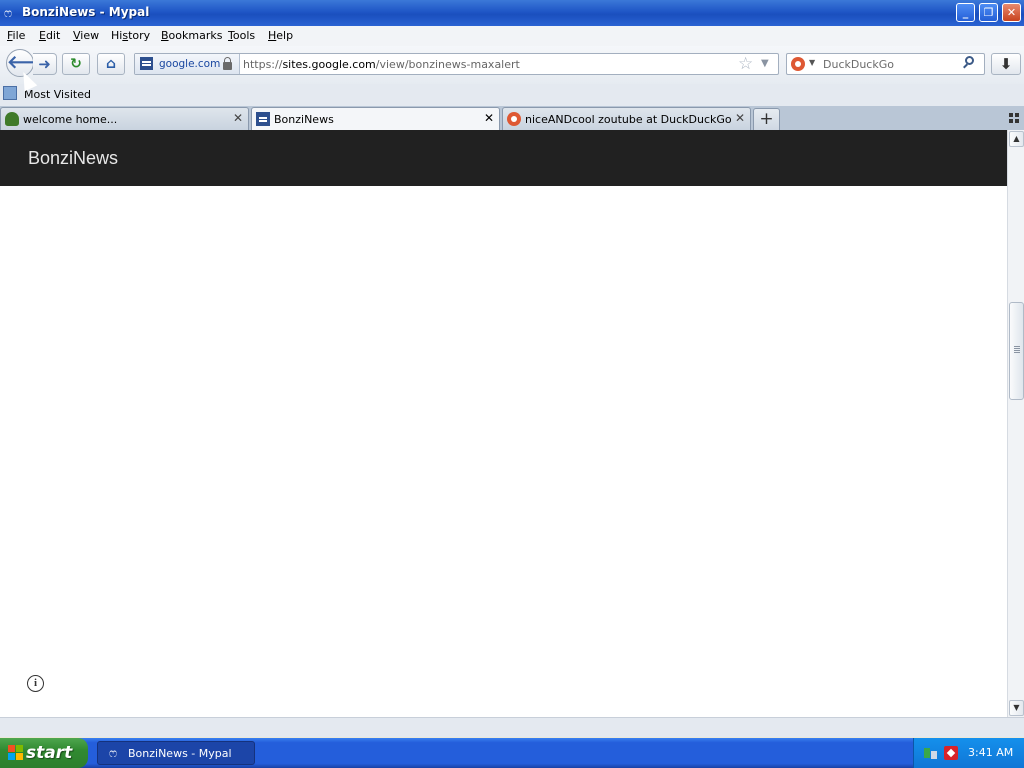  I want to click on menu-edit: Edit, so click(49, 35).